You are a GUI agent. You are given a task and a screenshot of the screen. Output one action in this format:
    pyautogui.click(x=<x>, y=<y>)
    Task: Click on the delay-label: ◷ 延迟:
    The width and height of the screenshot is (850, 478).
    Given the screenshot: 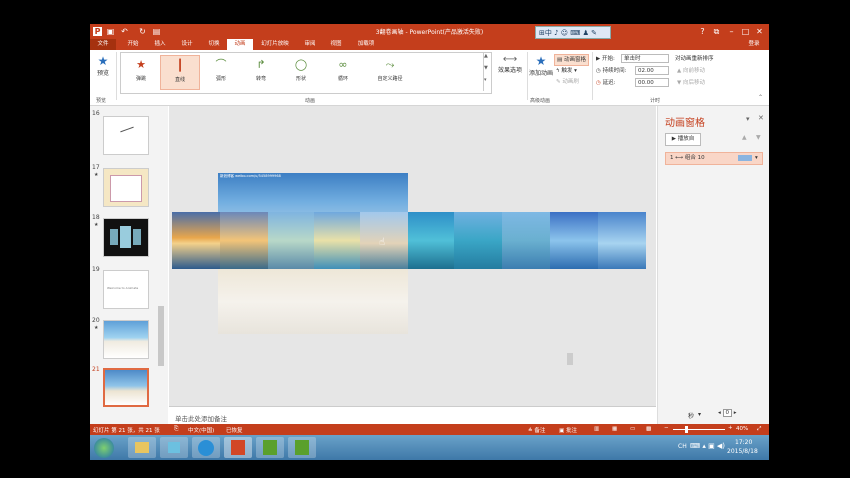 What is the action you would take?
    pyautogui.click(x=605, y=83)
    